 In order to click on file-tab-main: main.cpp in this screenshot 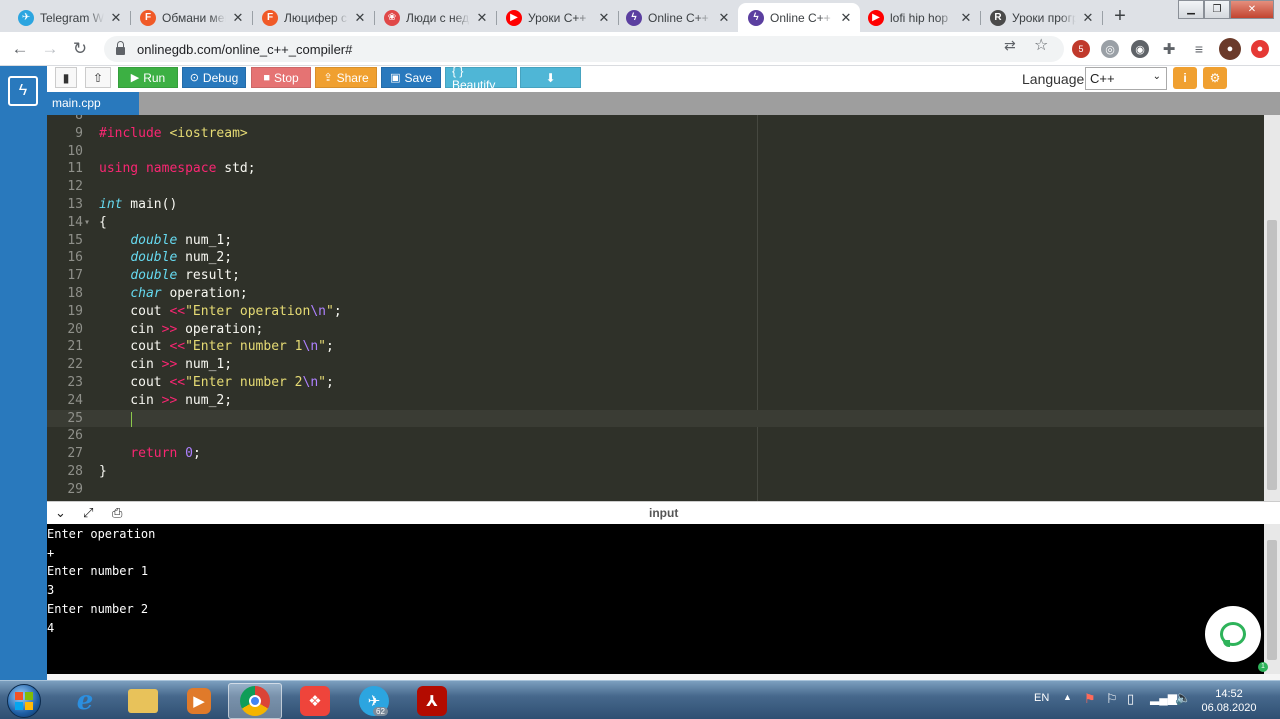, I will do `click(93, 103)`.